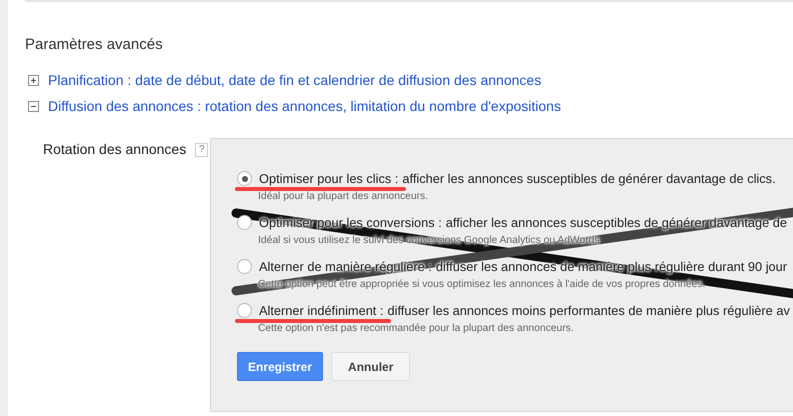 This screenshot has width=793, height=416. What do you see at coordinates (295, 80) in the screenshot?
I see `settings-link: Planification : date de début, date de fin et calendrier de diffusion des annonces` at bounding box center [295, 80].